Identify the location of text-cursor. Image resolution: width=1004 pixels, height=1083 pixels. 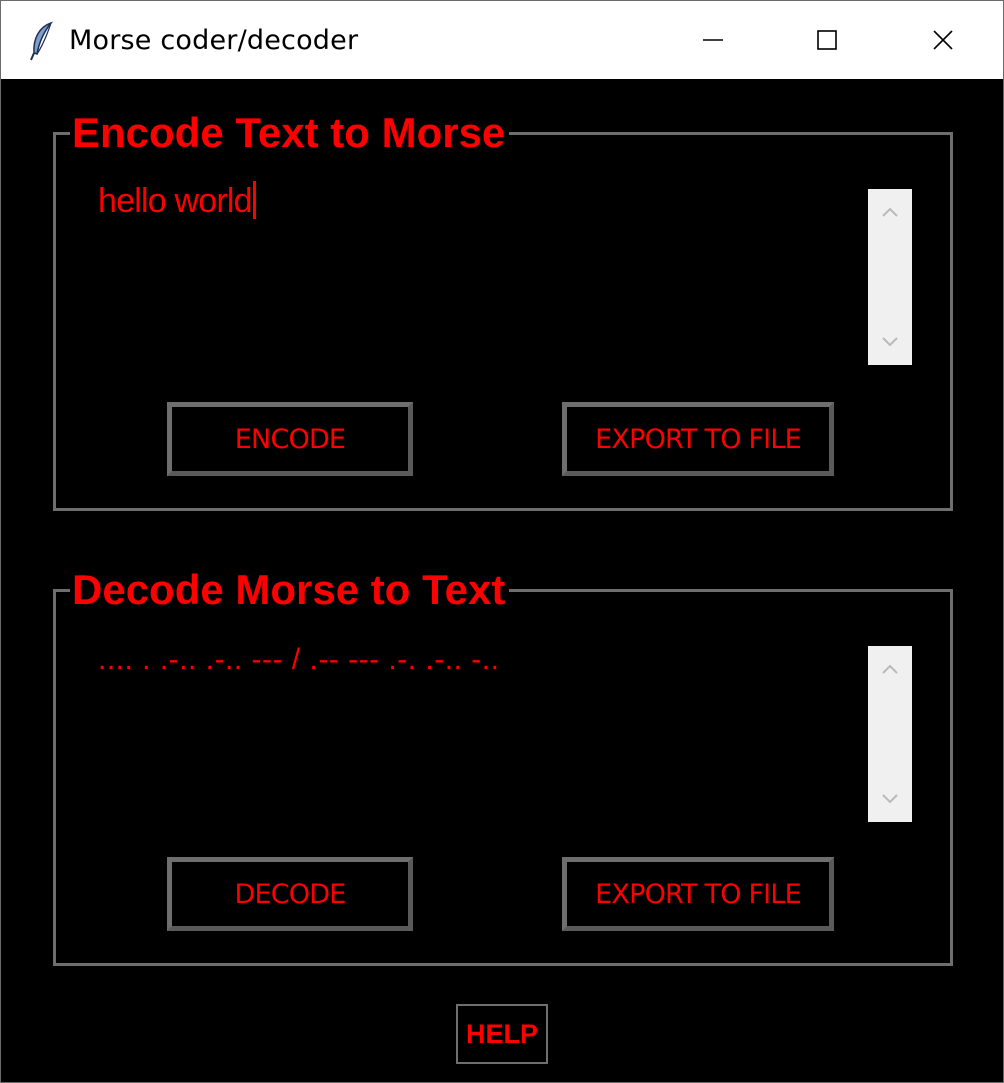
(254, 200).